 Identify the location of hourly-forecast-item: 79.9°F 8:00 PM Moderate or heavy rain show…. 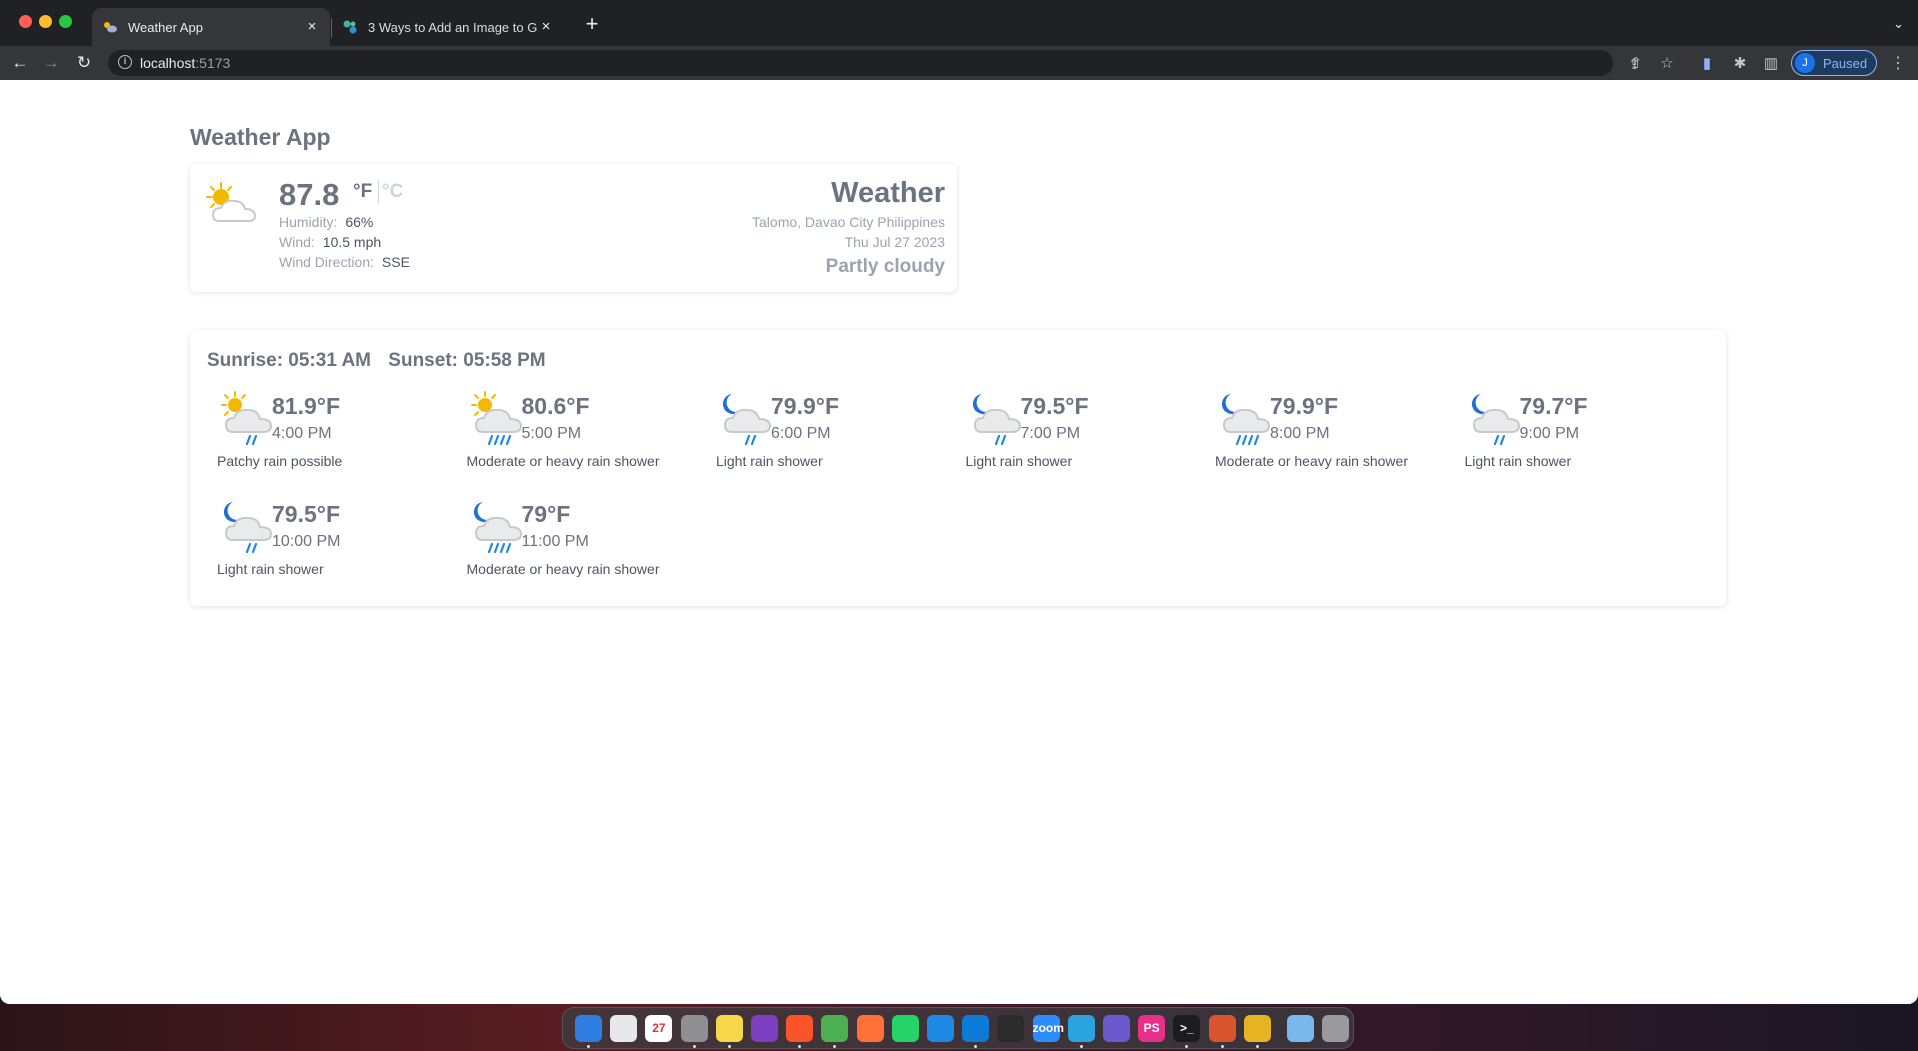
(1325, 435).